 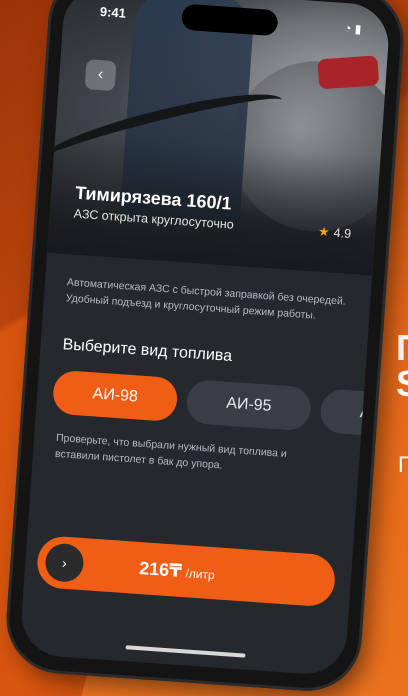 I want to click on pay-slider-button: › 216₸/литр, so click(x=186, y=571).